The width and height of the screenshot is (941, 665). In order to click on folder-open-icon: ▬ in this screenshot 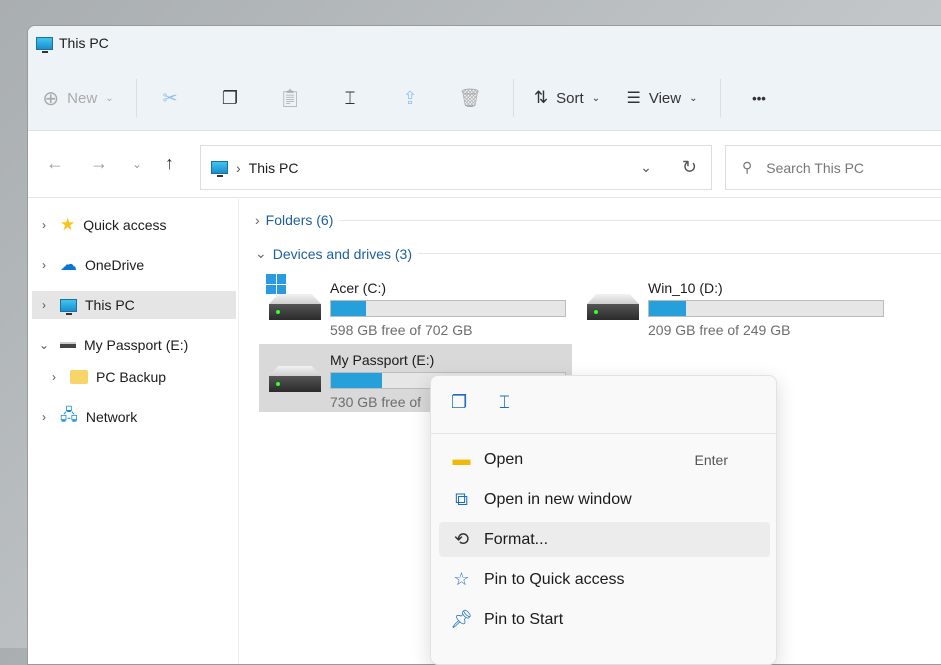, I will do `click(461, 459)`.